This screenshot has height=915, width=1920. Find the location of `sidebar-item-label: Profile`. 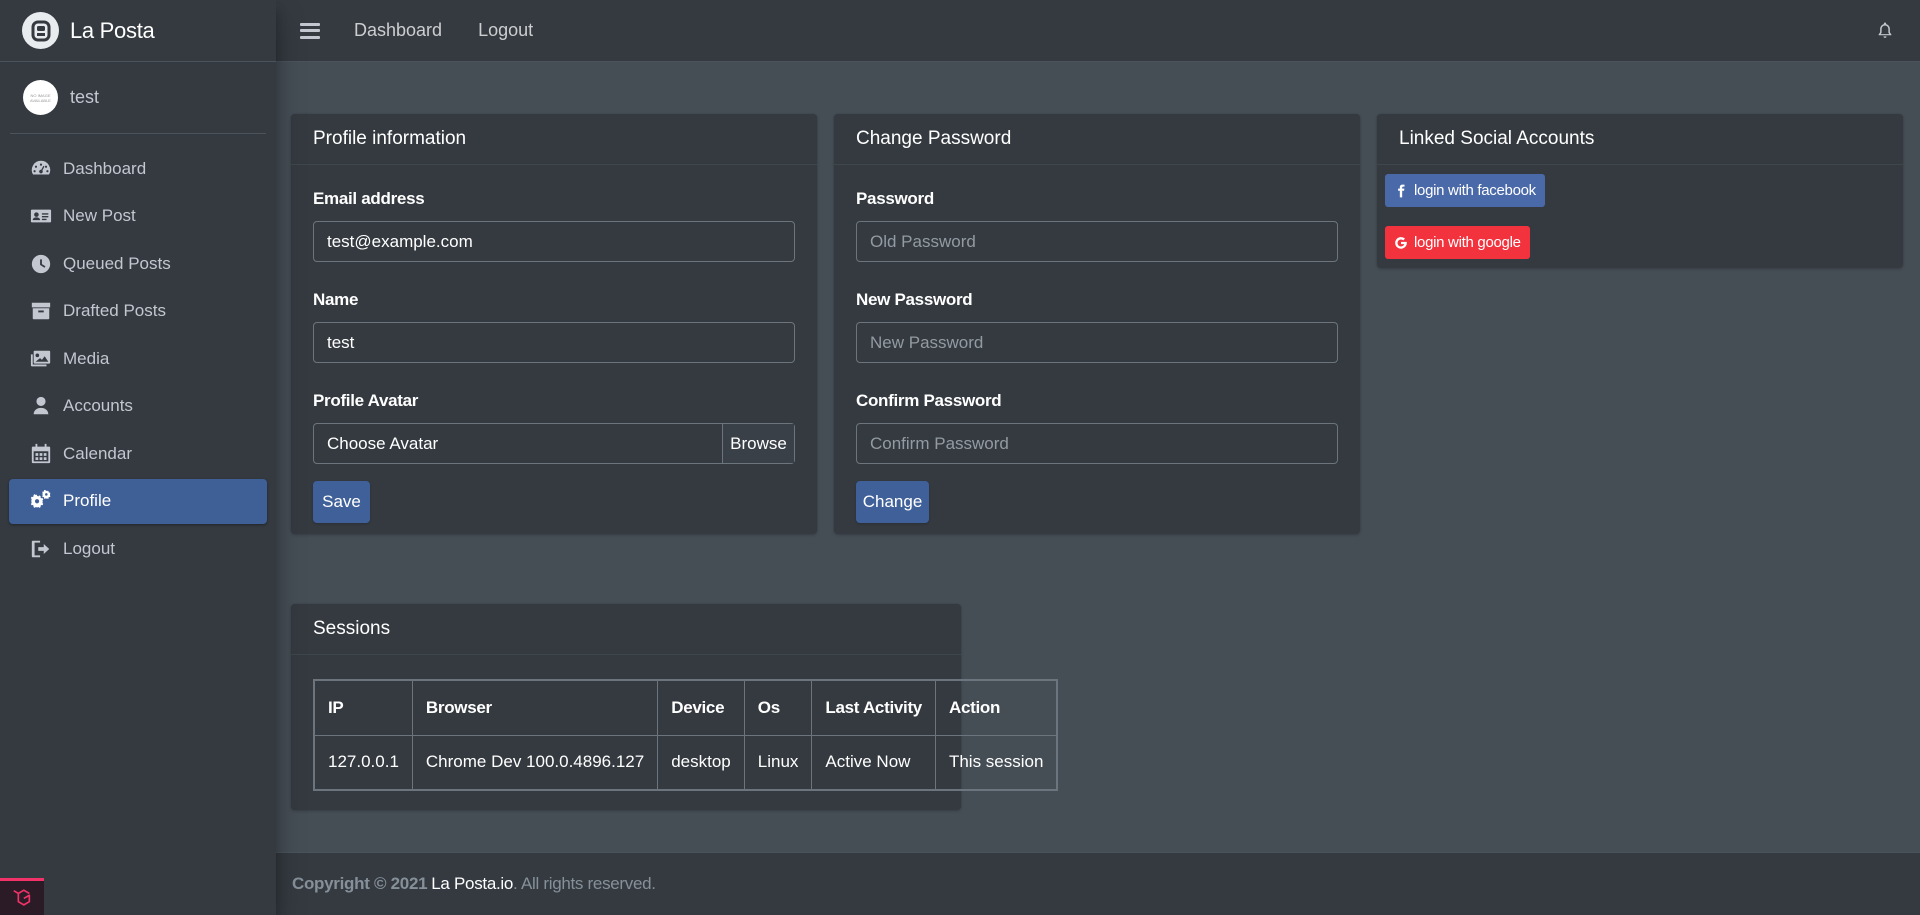

sidebar-item-label: Profile is located at coordinates (87, 500).